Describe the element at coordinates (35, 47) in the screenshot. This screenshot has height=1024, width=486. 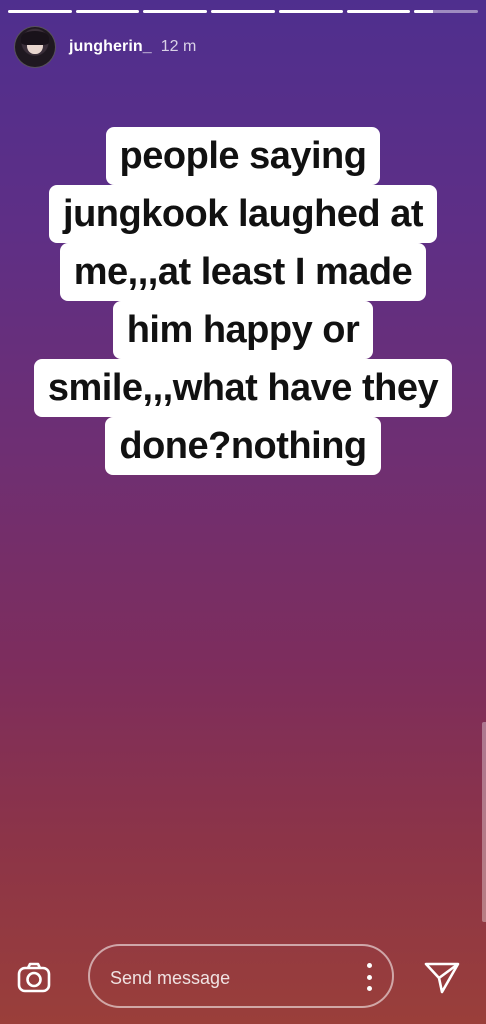
I see `avatar` at that location.